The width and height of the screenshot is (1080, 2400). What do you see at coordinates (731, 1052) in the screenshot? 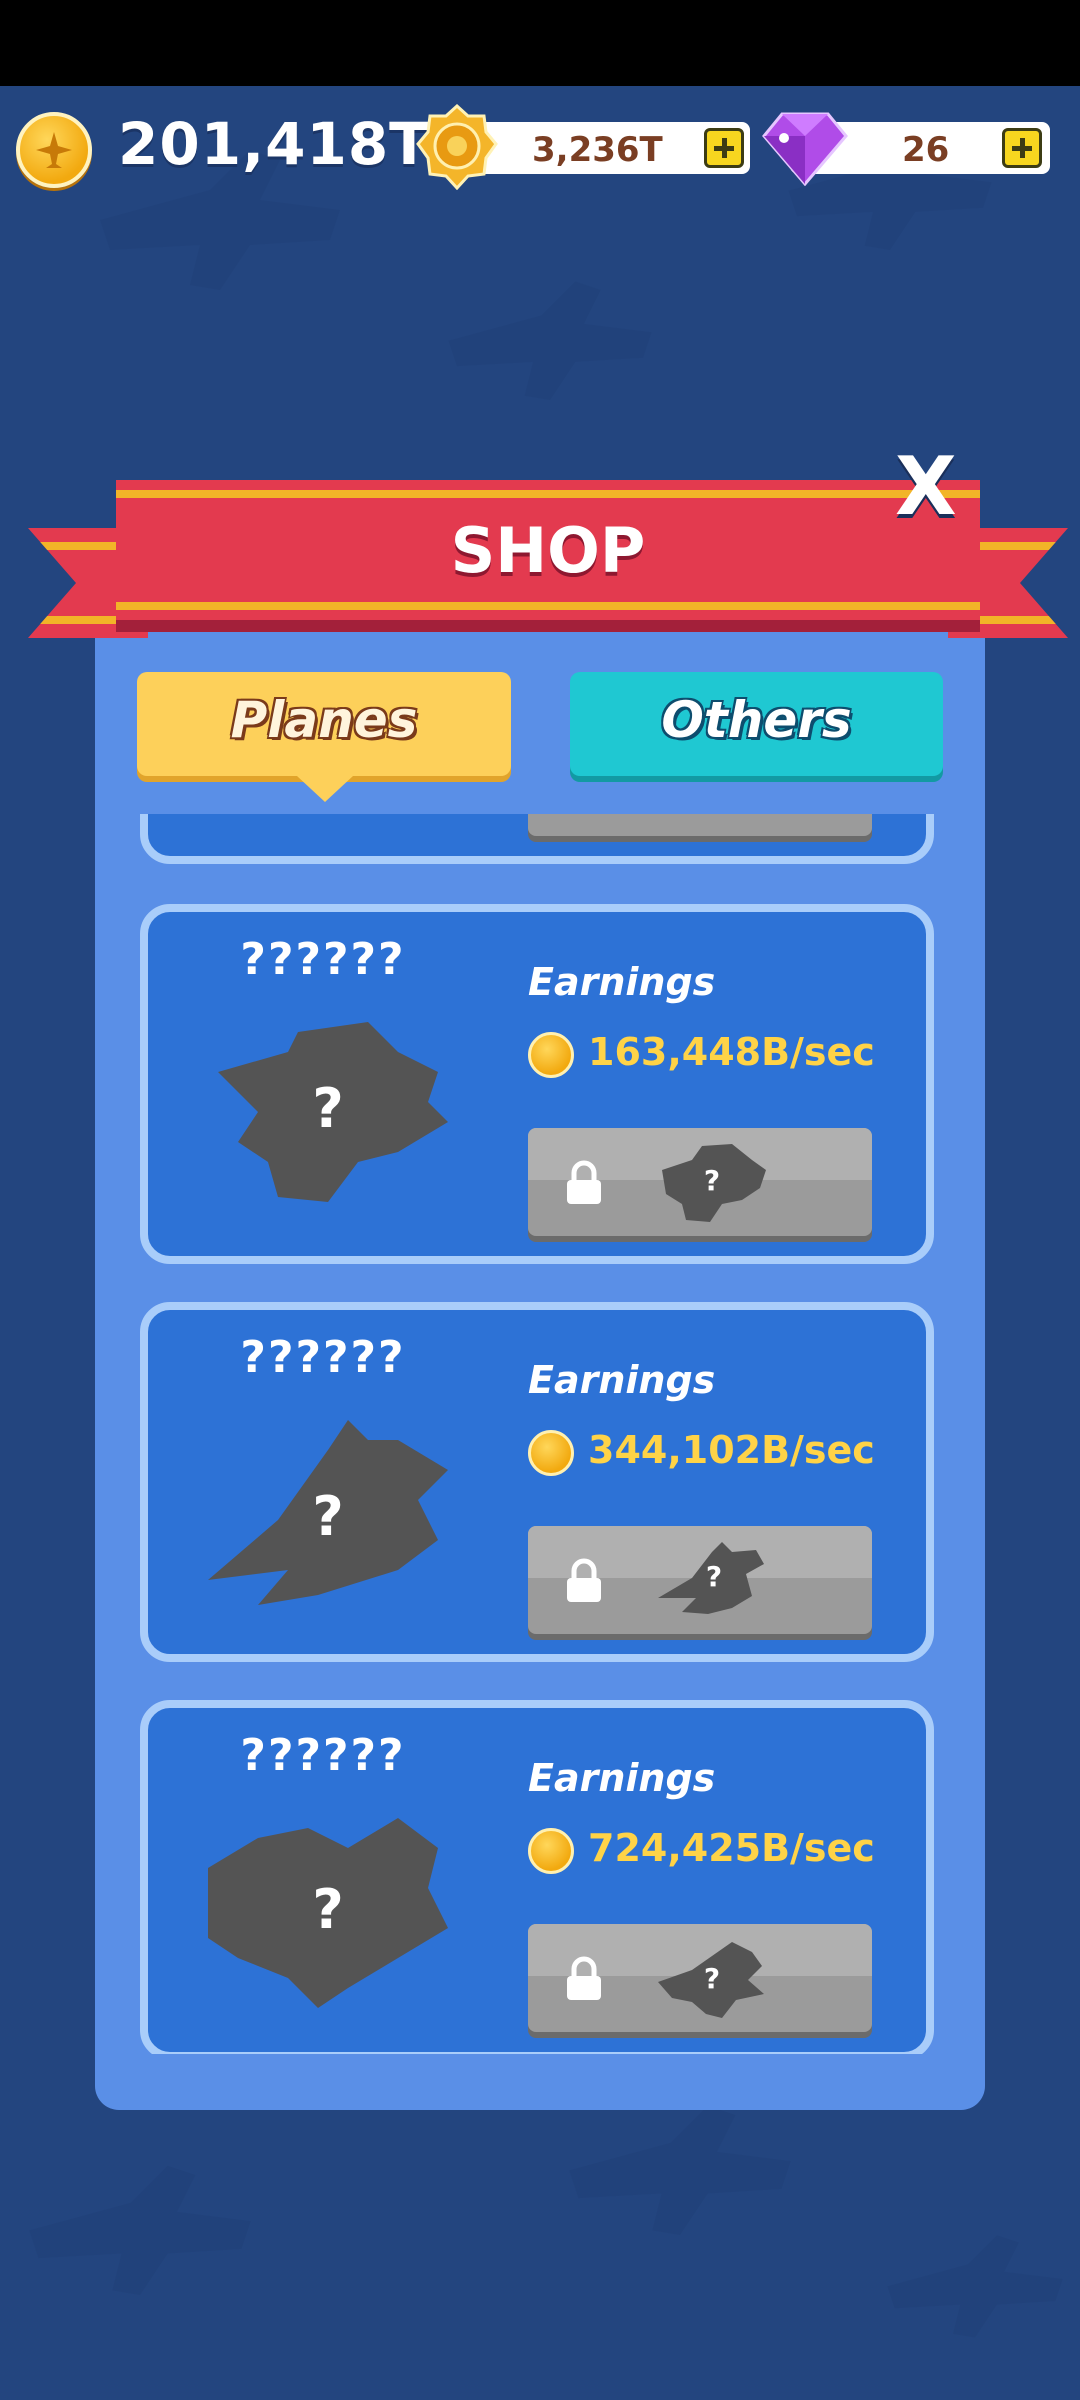
I see `earnings-value: 163,448B/sec` at bounding box center [731, 1052].